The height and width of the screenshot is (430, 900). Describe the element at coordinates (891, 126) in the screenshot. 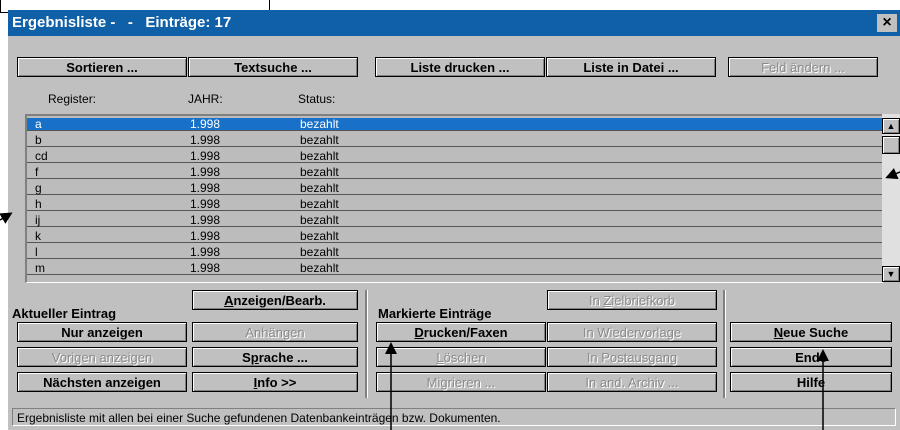

I see `scroll-up-arrow-icon: ▲` at that location.